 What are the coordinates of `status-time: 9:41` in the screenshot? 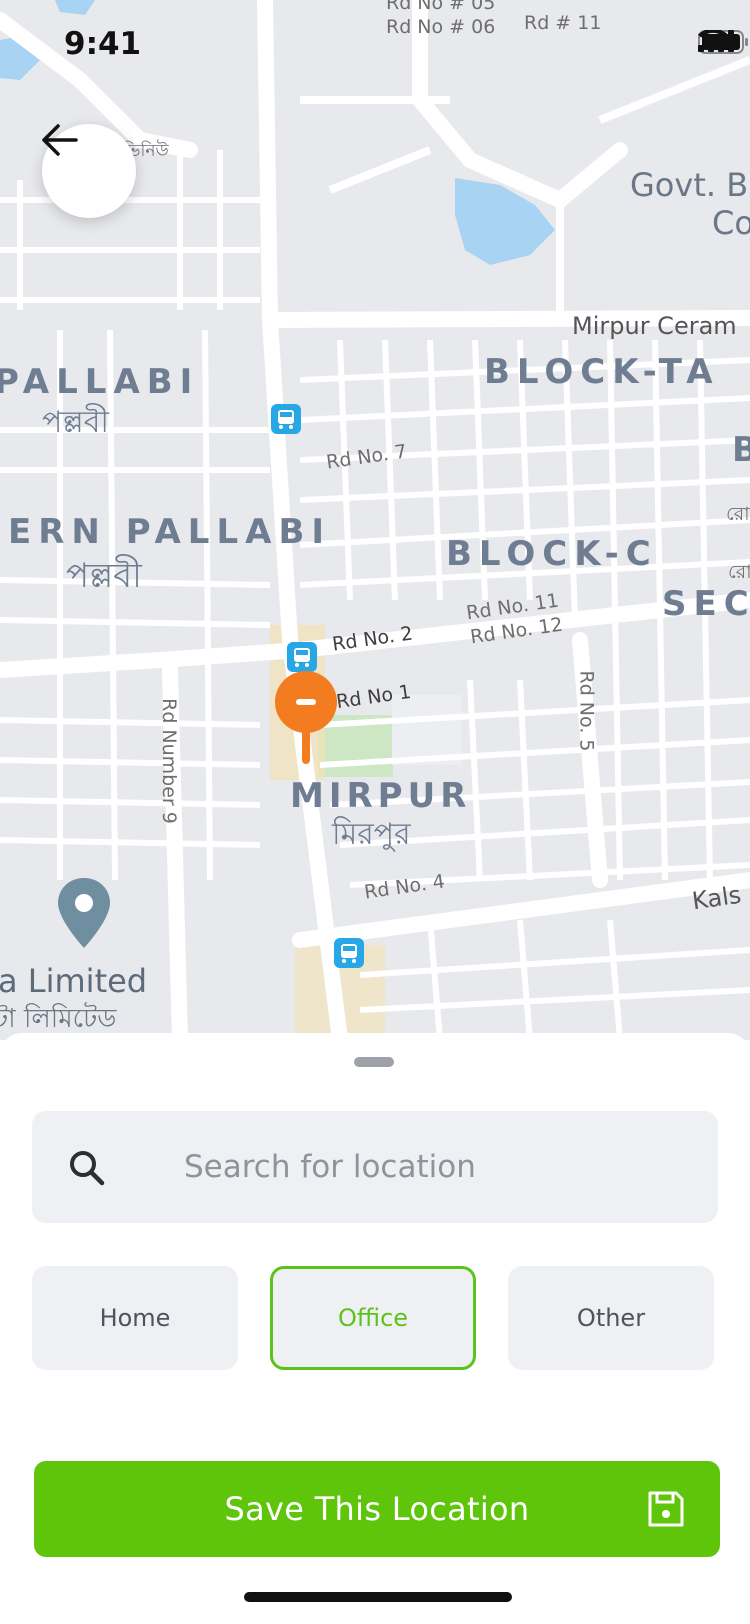 It's located at (103, 44).